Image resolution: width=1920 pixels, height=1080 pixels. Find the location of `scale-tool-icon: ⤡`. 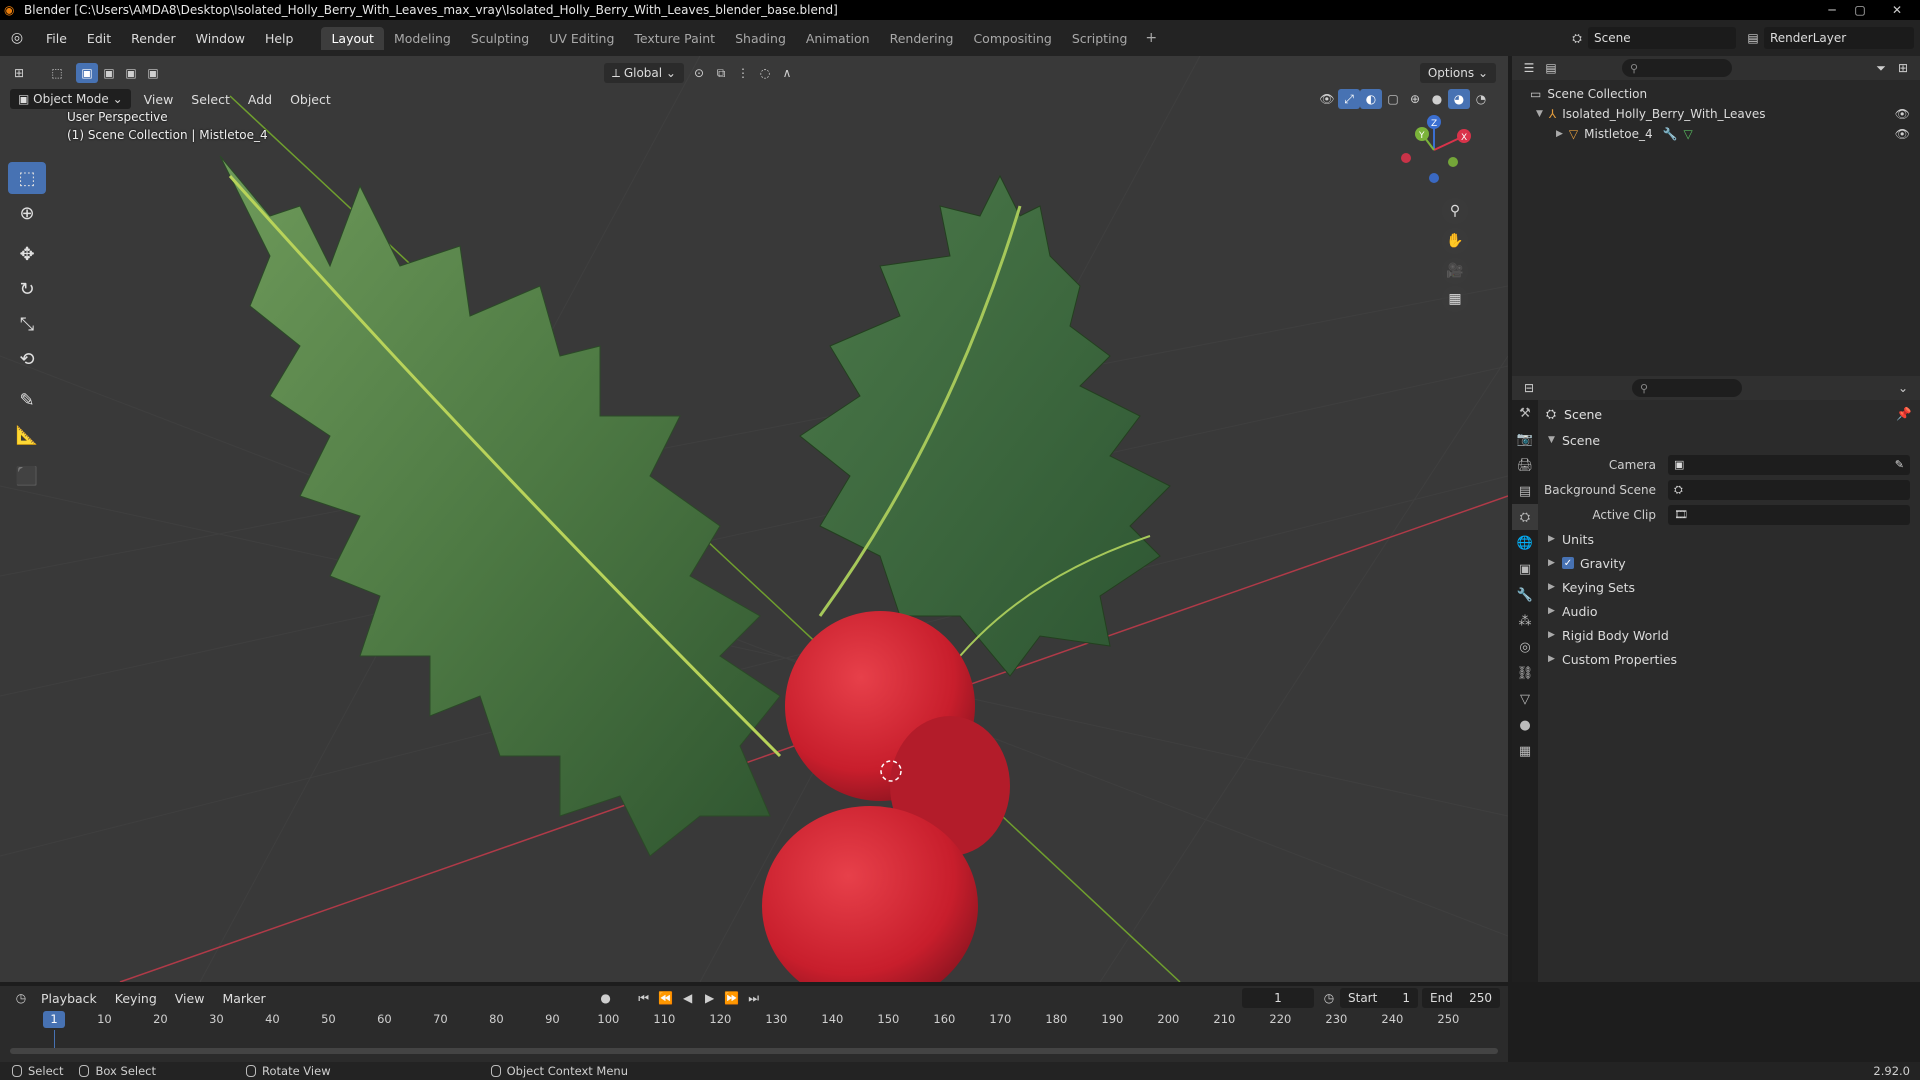

scale-tool-icon: ⤡ is located at coordinates (27, 324).